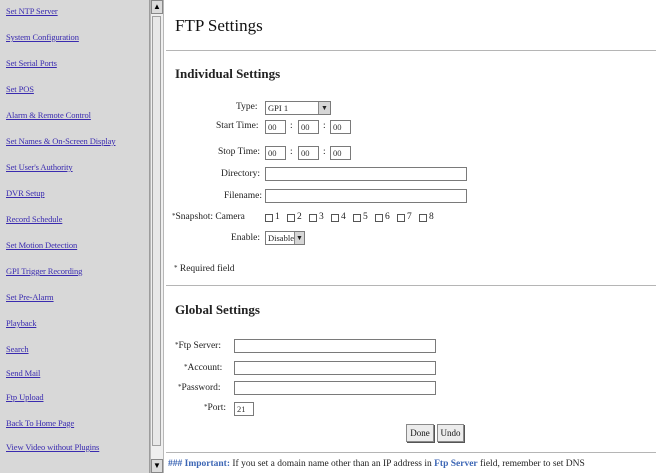  What do you see at coordinates (215, 408) in the screenshot?
I see `port-label: *Port:` at bounding box center [215, 408].